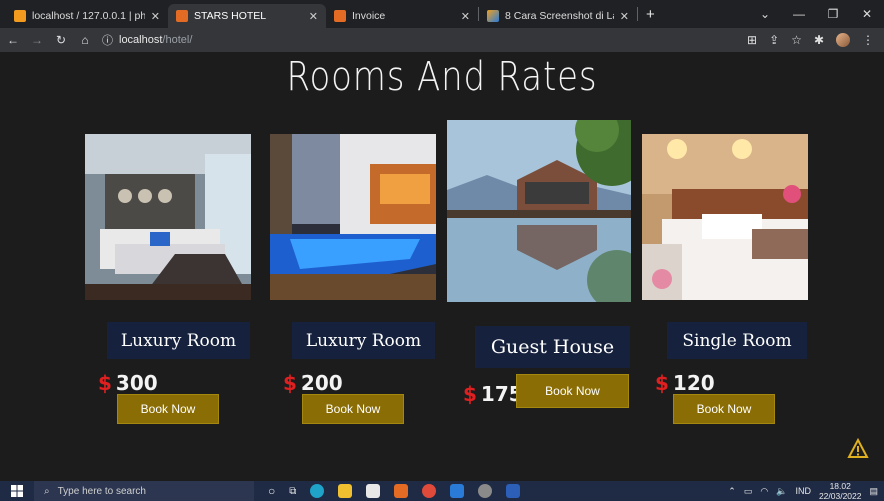 The height and width of the screenshot is (501, 884). Describe the element at coordinates (819, 40) in the screenshot. I see `extensions-puzzle-icon: ✱` at that location.